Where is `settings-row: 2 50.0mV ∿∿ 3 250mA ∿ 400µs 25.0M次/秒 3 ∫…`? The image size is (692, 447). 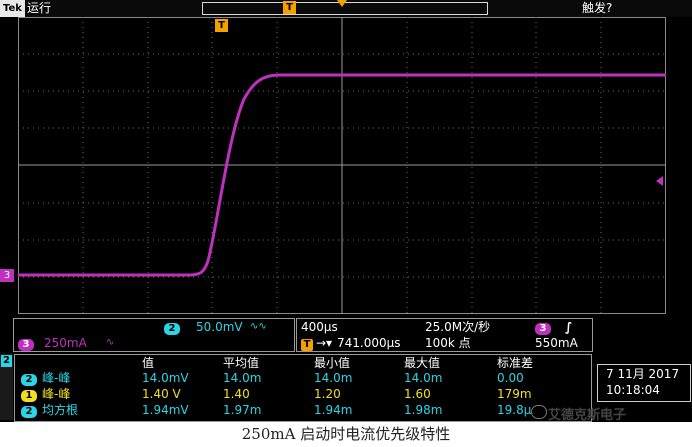 settings-row: 2 50.0mV ∿∿ 3 250mA ∿ 400µs 25.0M次/秒 3 ∫… is located at coordinates (346, 335).